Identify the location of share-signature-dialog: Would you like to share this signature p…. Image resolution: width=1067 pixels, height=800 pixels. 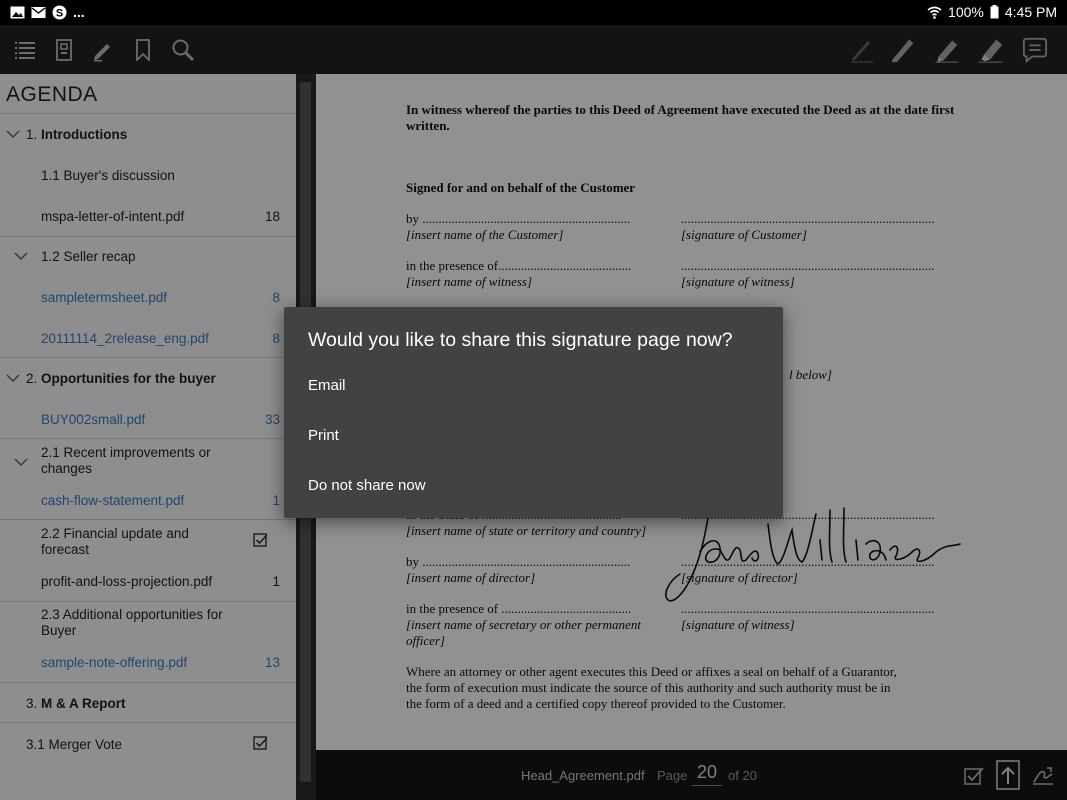
(533, 412).